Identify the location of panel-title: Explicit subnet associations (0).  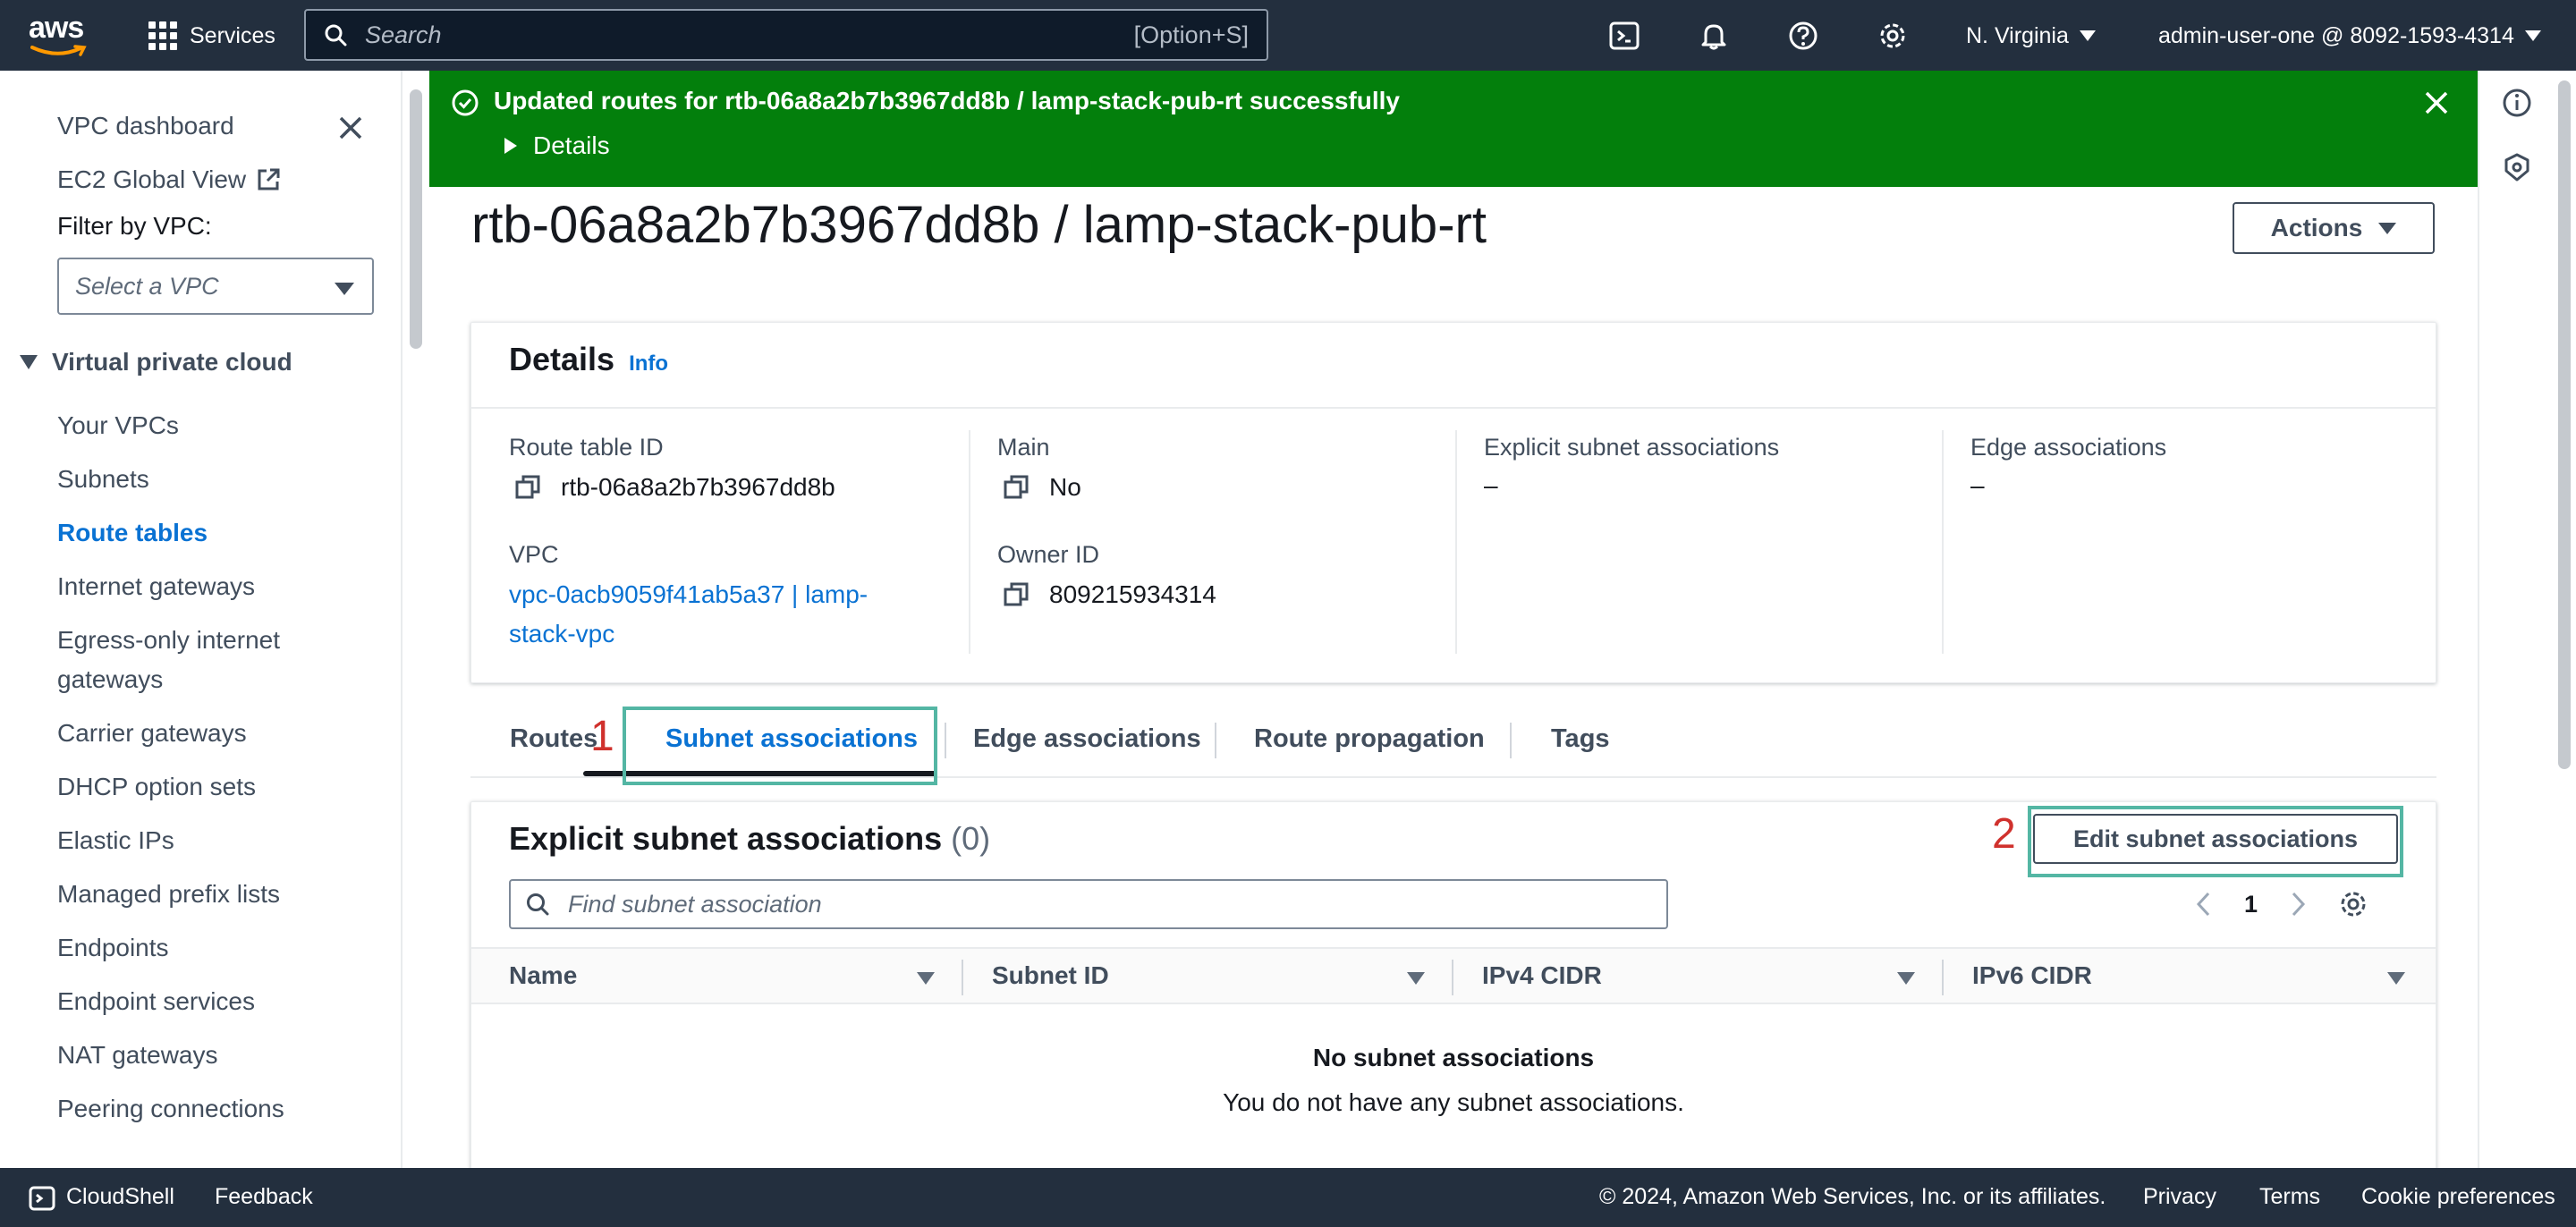
(749, 839).